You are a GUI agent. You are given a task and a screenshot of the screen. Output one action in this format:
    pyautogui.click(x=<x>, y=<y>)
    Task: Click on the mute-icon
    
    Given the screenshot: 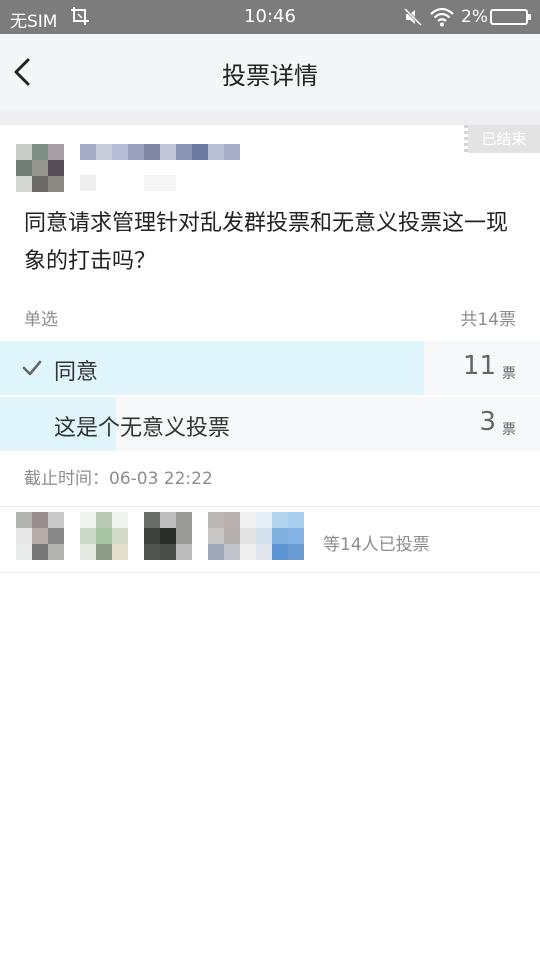 What is the action you would take?
    pyautogui.click(x=413, y=17)
    